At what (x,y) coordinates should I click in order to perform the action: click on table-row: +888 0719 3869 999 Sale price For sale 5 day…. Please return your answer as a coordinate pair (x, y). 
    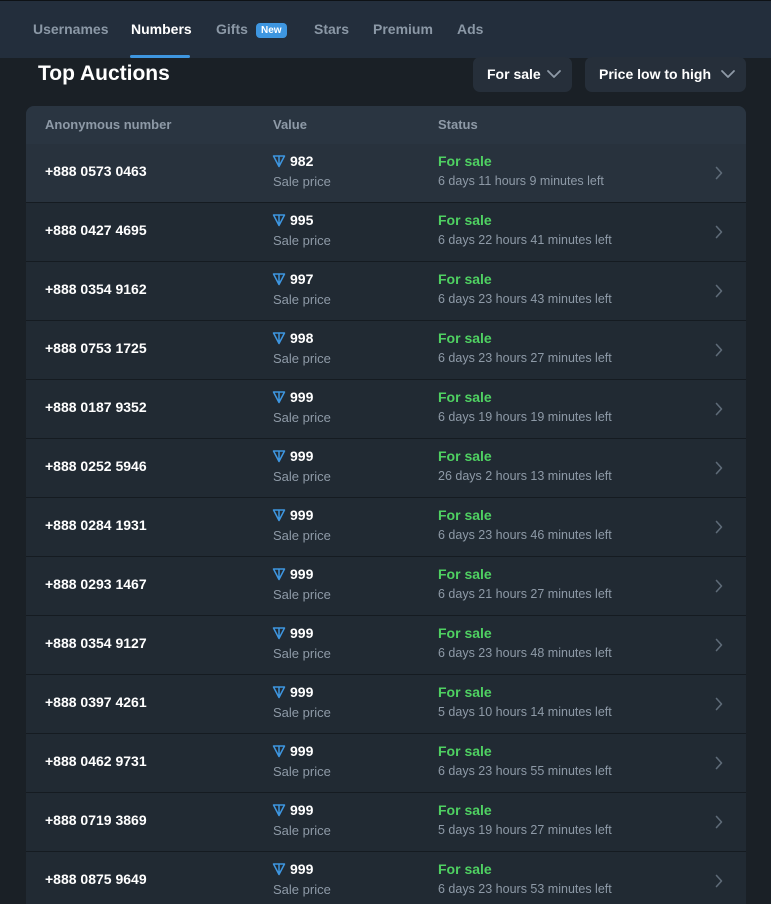
    Looking at the image, I should click on (386, 822).